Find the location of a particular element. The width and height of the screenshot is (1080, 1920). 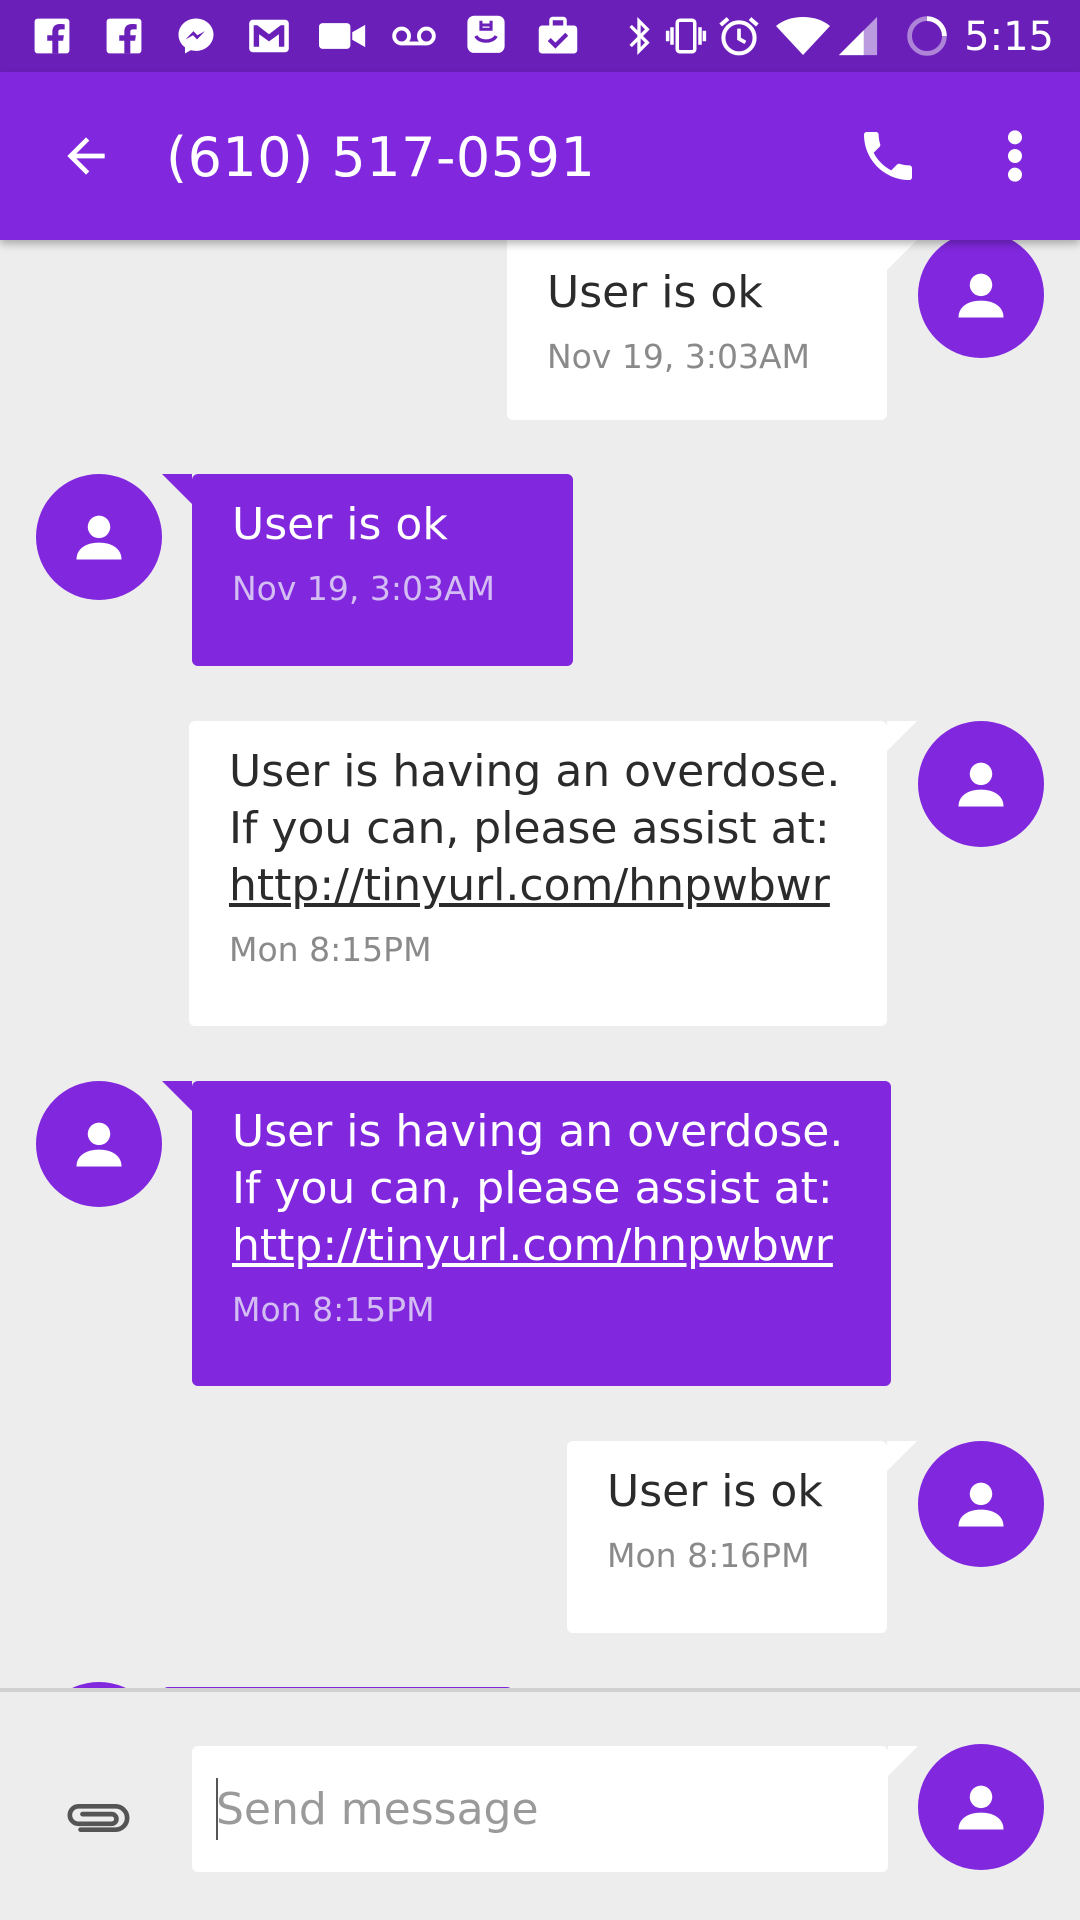

call-button is located at coordinates (888, 156).